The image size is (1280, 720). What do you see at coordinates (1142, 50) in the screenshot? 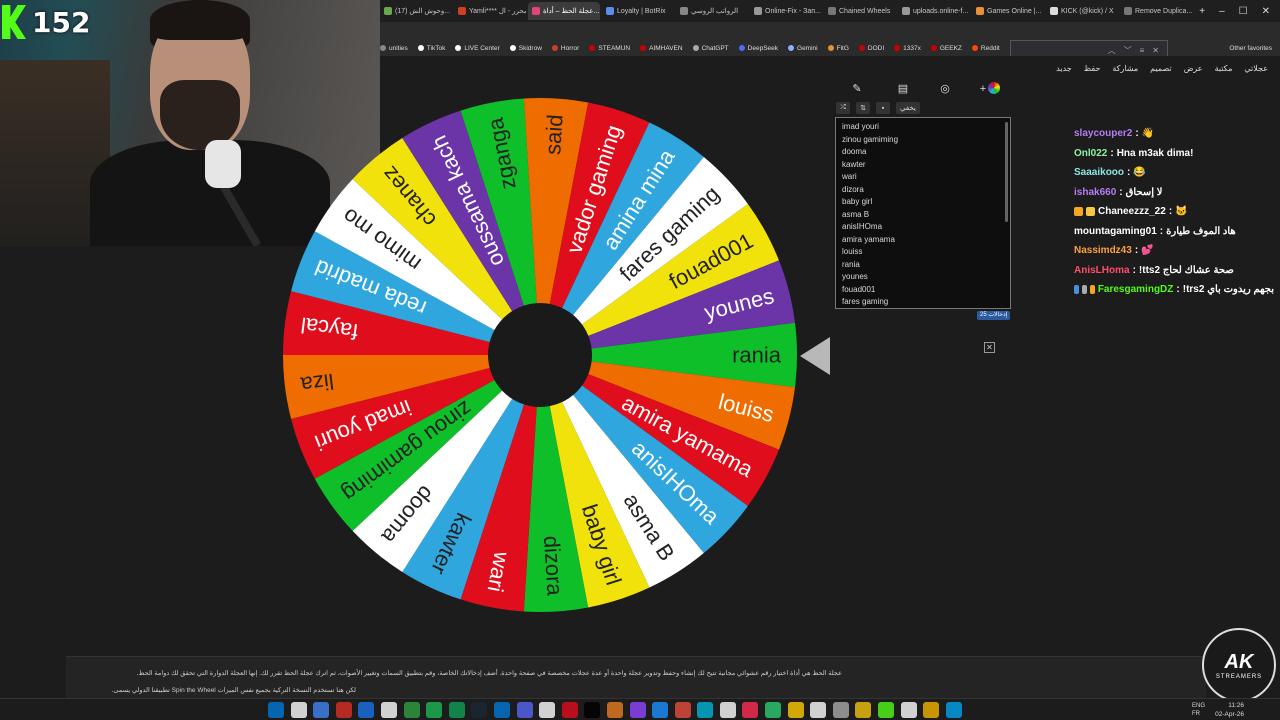
I see `find-menu-icon: ≡` at bounding box center [1142, 50].